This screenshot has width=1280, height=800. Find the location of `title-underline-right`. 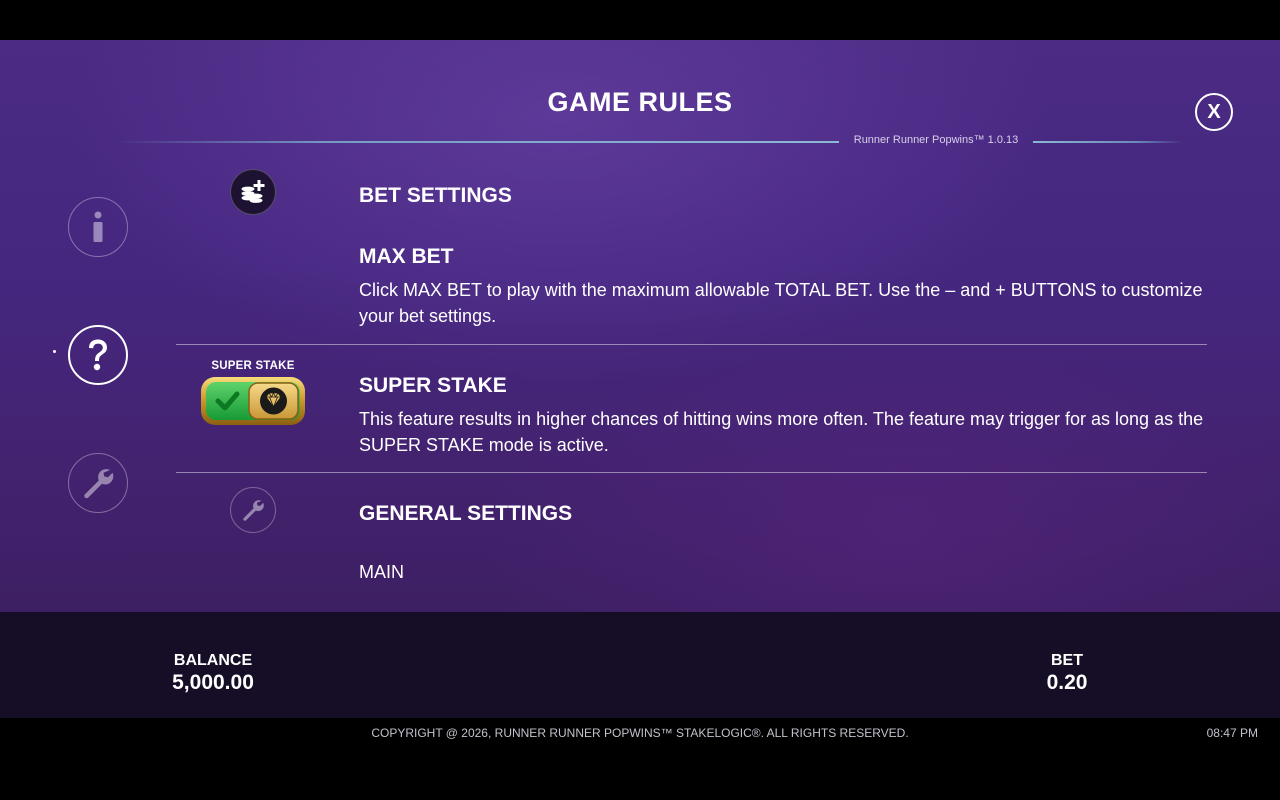

title-underline-right is located at coordinates (1108, 142).